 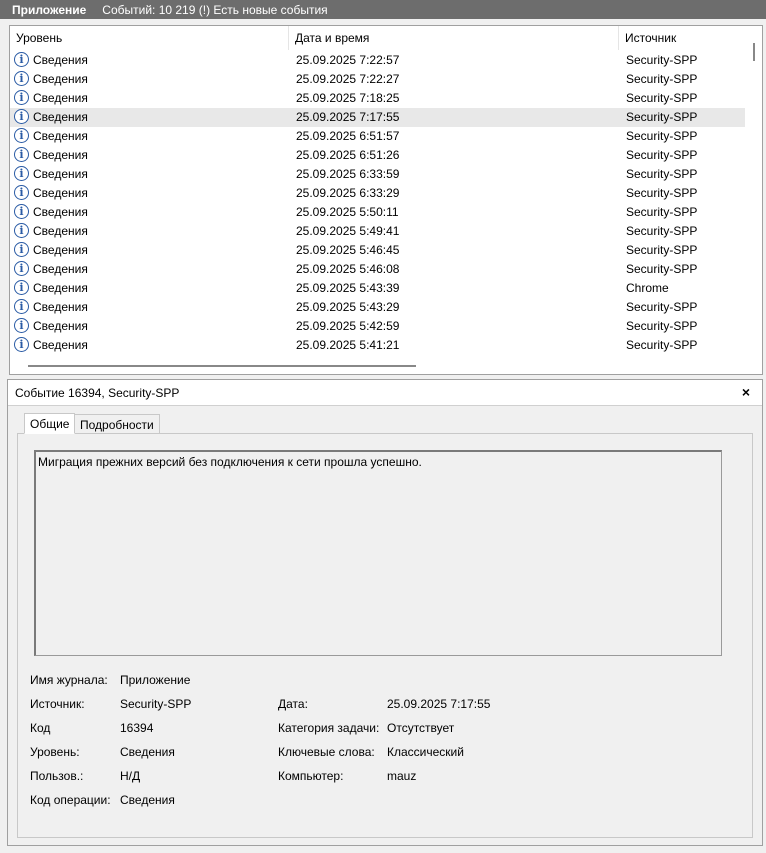 I want to click on row-datetime: 25.09.2025 7:22:27, so click(x=348, y=79).